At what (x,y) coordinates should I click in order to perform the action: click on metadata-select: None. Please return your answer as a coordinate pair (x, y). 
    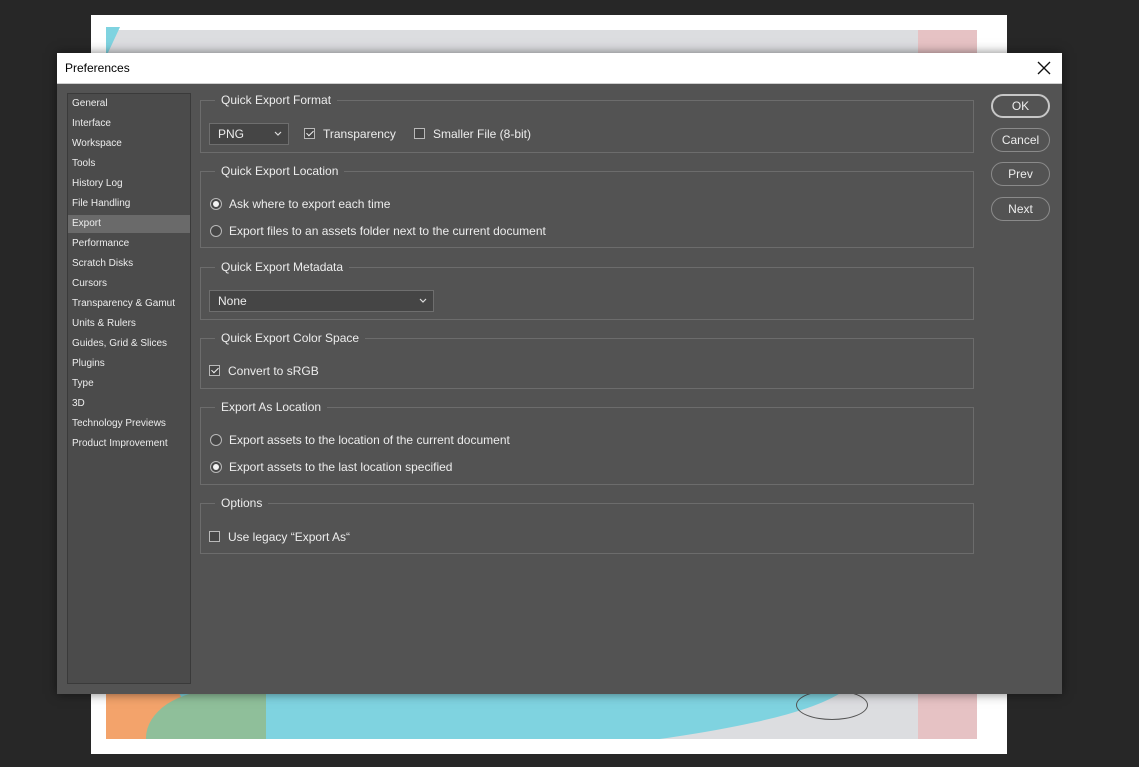
    Looking at the image, I should click on (321, 301).